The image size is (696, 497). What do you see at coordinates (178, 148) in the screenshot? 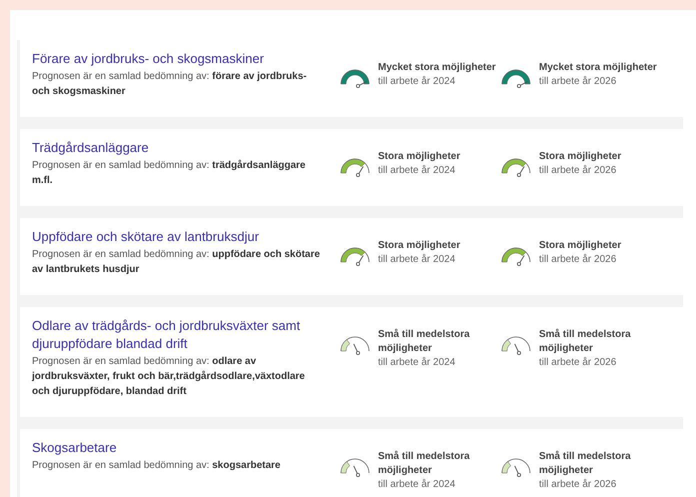
I see `occupation-link: Trädgårdsanläggare` at bounding box center [178, 148].